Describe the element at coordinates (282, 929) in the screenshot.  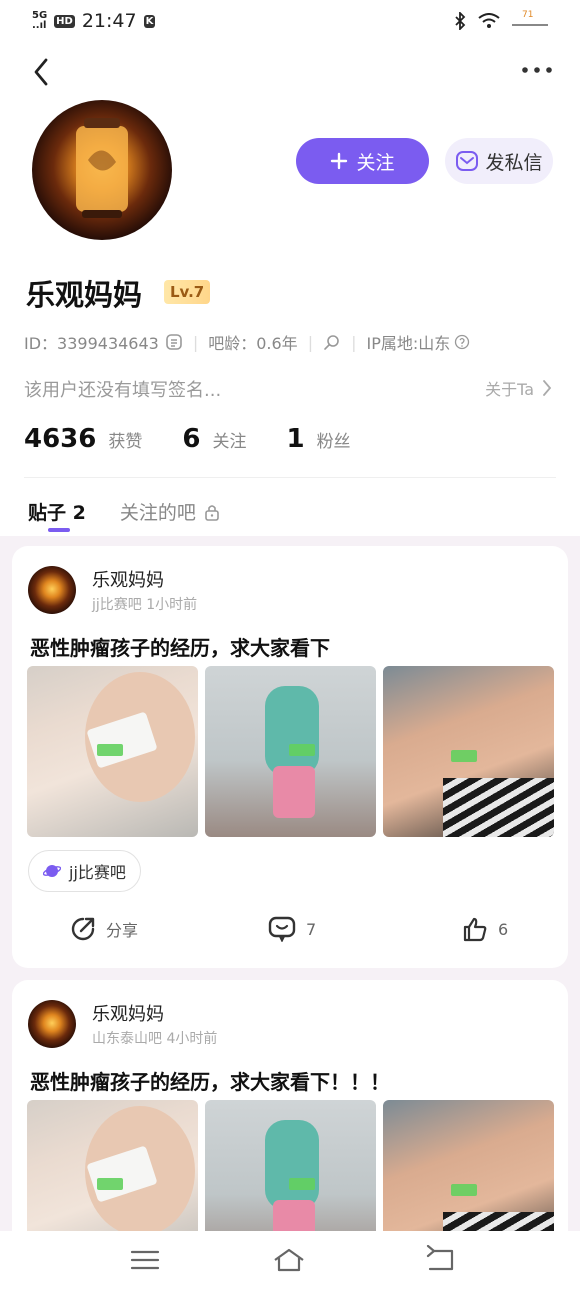
I see `comment-icon` at that location.